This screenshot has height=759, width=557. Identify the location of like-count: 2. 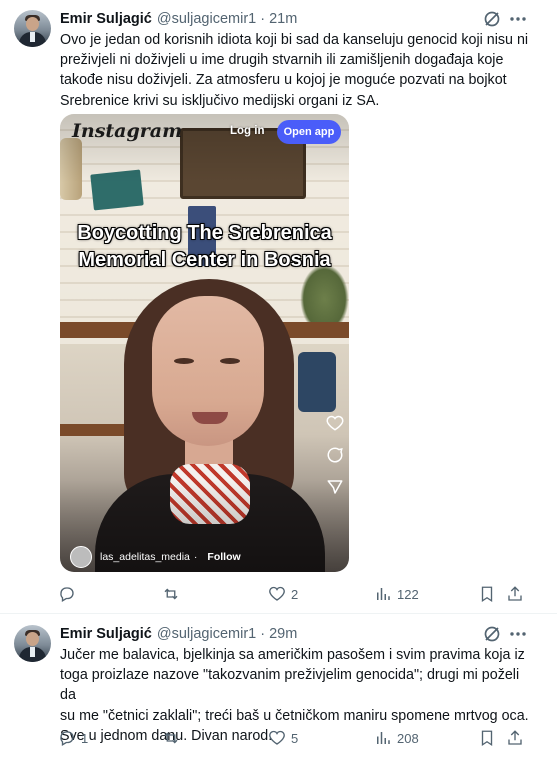
(295, 594).